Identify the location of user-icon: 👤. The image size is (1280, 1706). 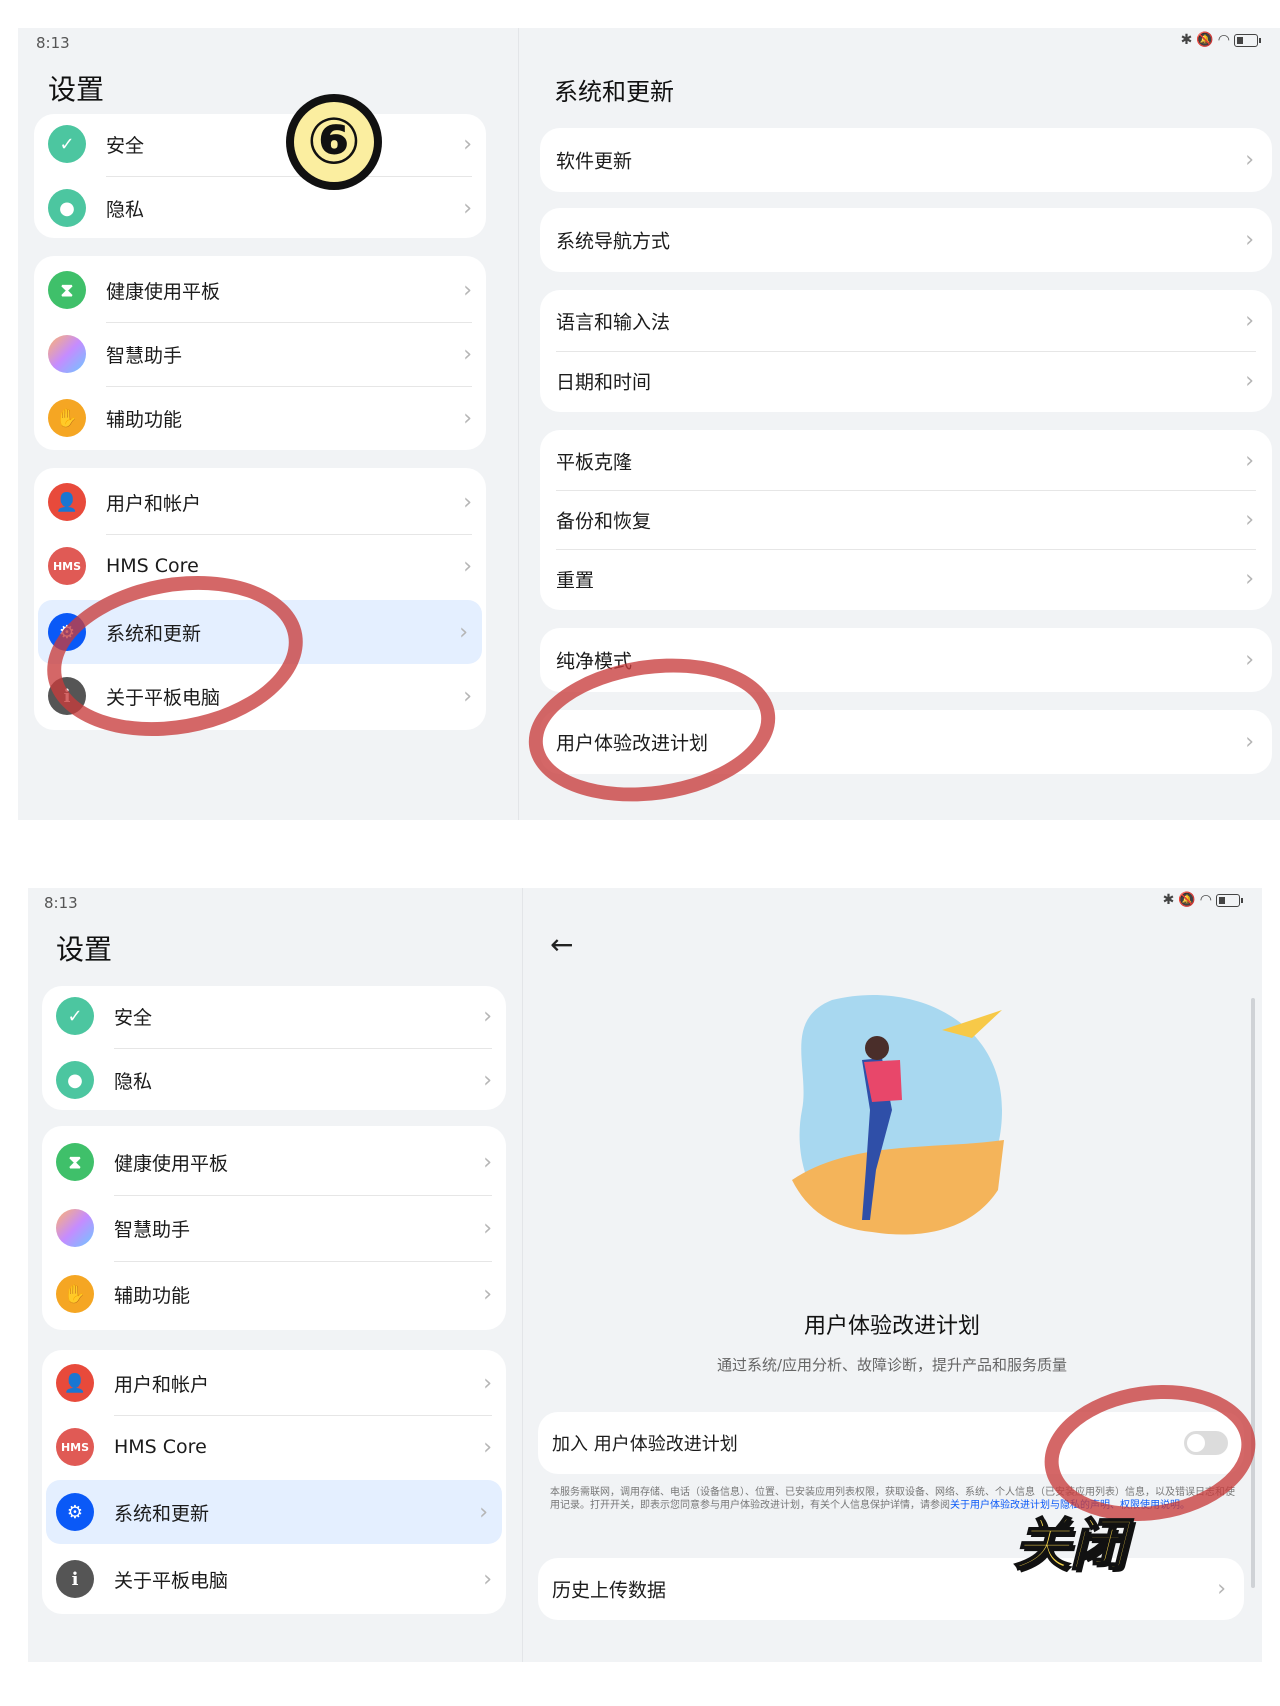
(67, 502).